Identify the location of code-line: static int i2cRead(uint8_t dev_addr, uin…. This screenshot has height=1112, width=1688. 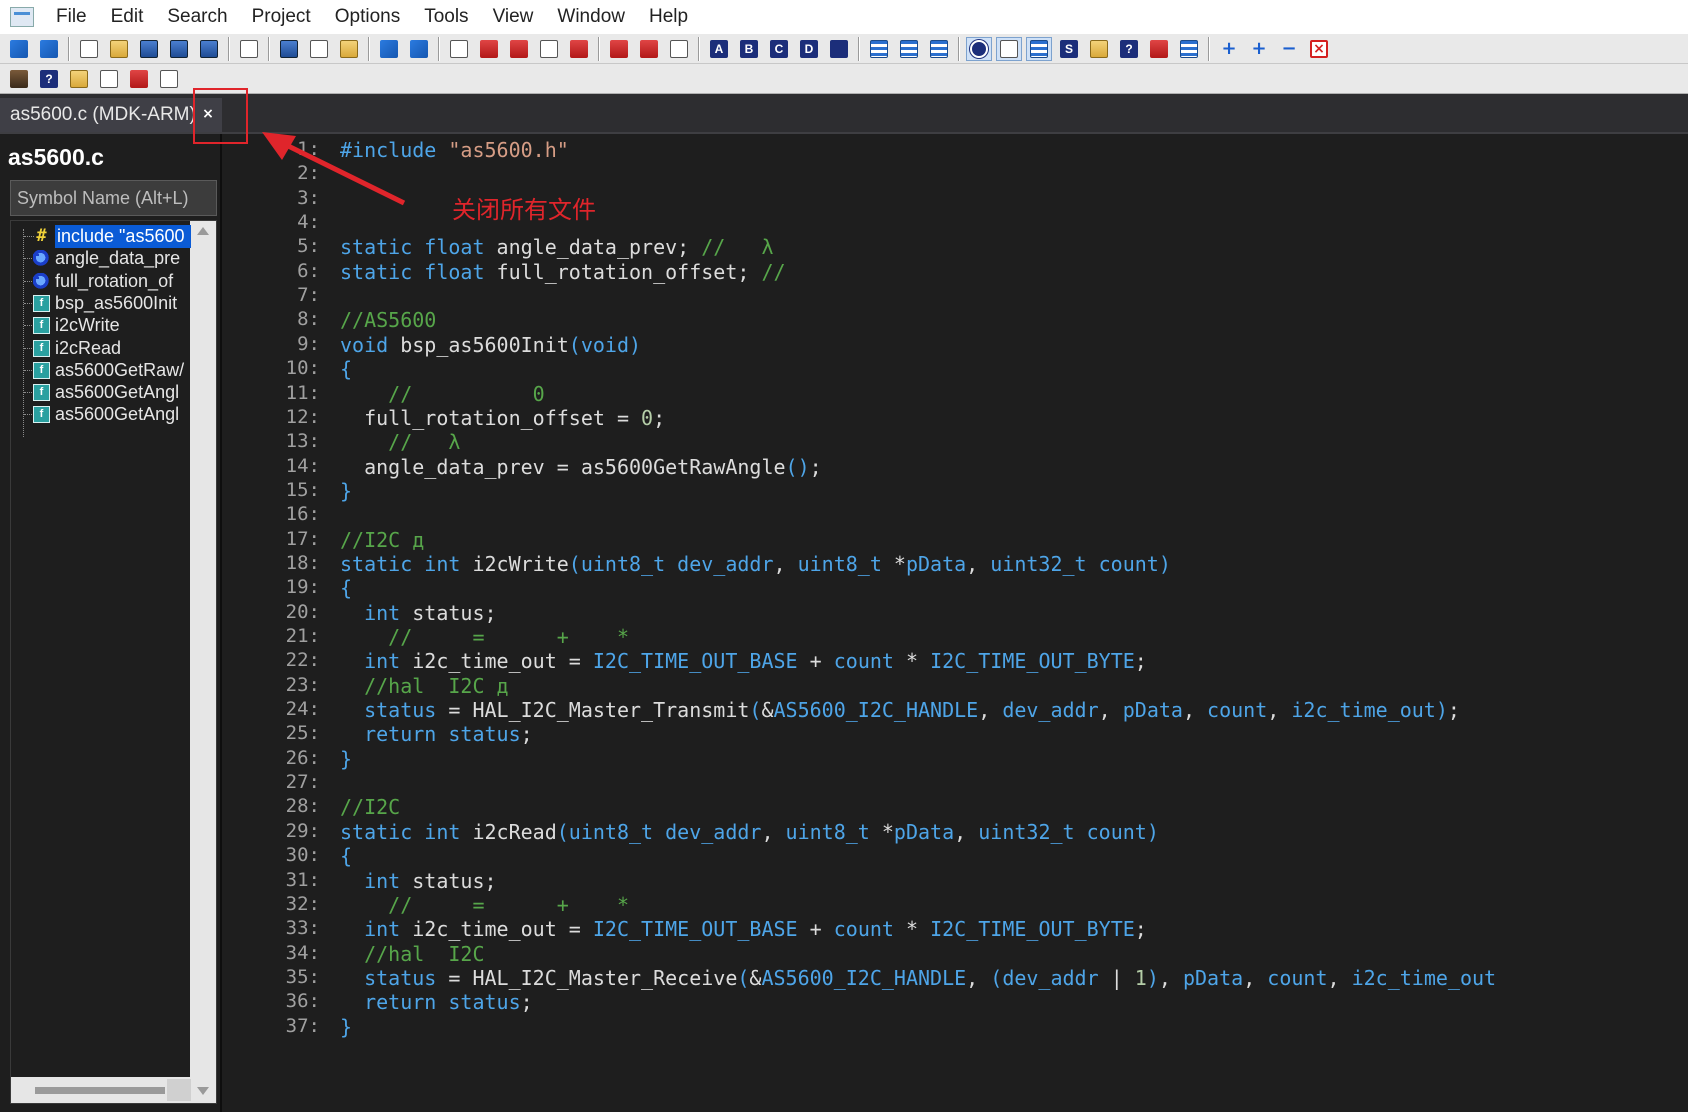
(749, 832).